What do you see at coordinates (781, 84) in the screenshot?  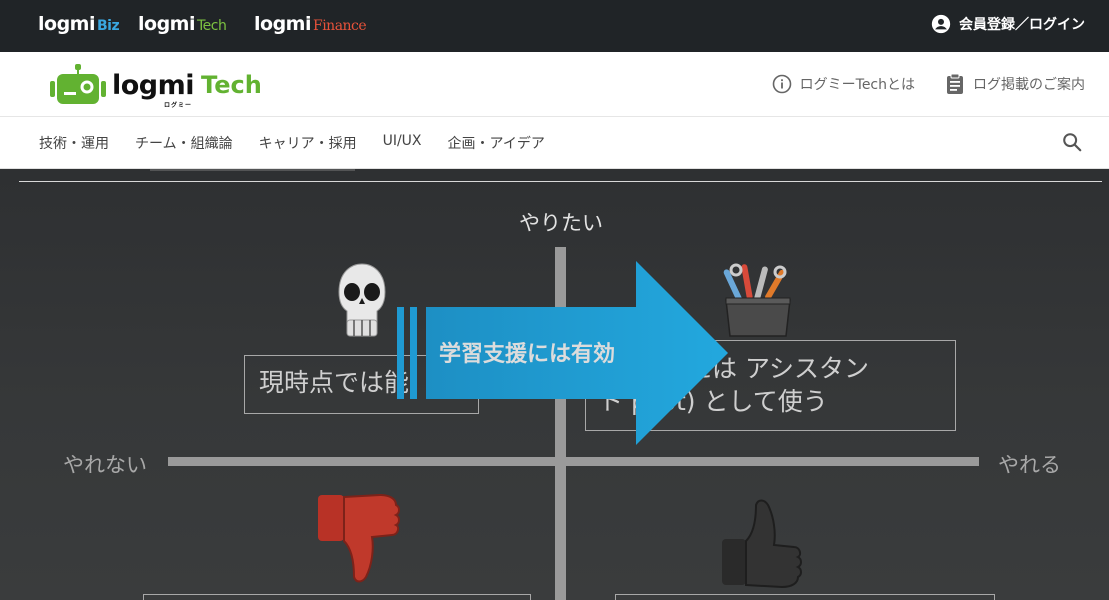 I see `info-icon` at bounding box center [781, 84].